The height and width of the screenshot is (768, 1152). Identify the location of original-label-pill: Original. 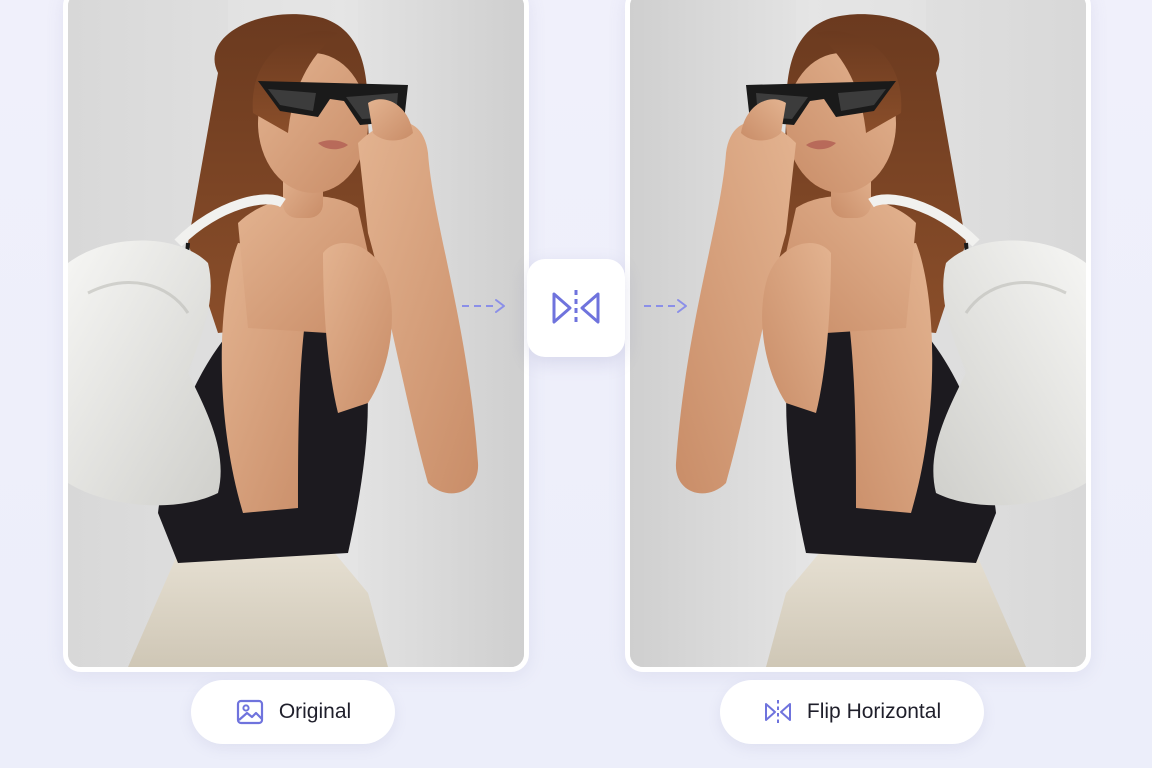
(293, 712).